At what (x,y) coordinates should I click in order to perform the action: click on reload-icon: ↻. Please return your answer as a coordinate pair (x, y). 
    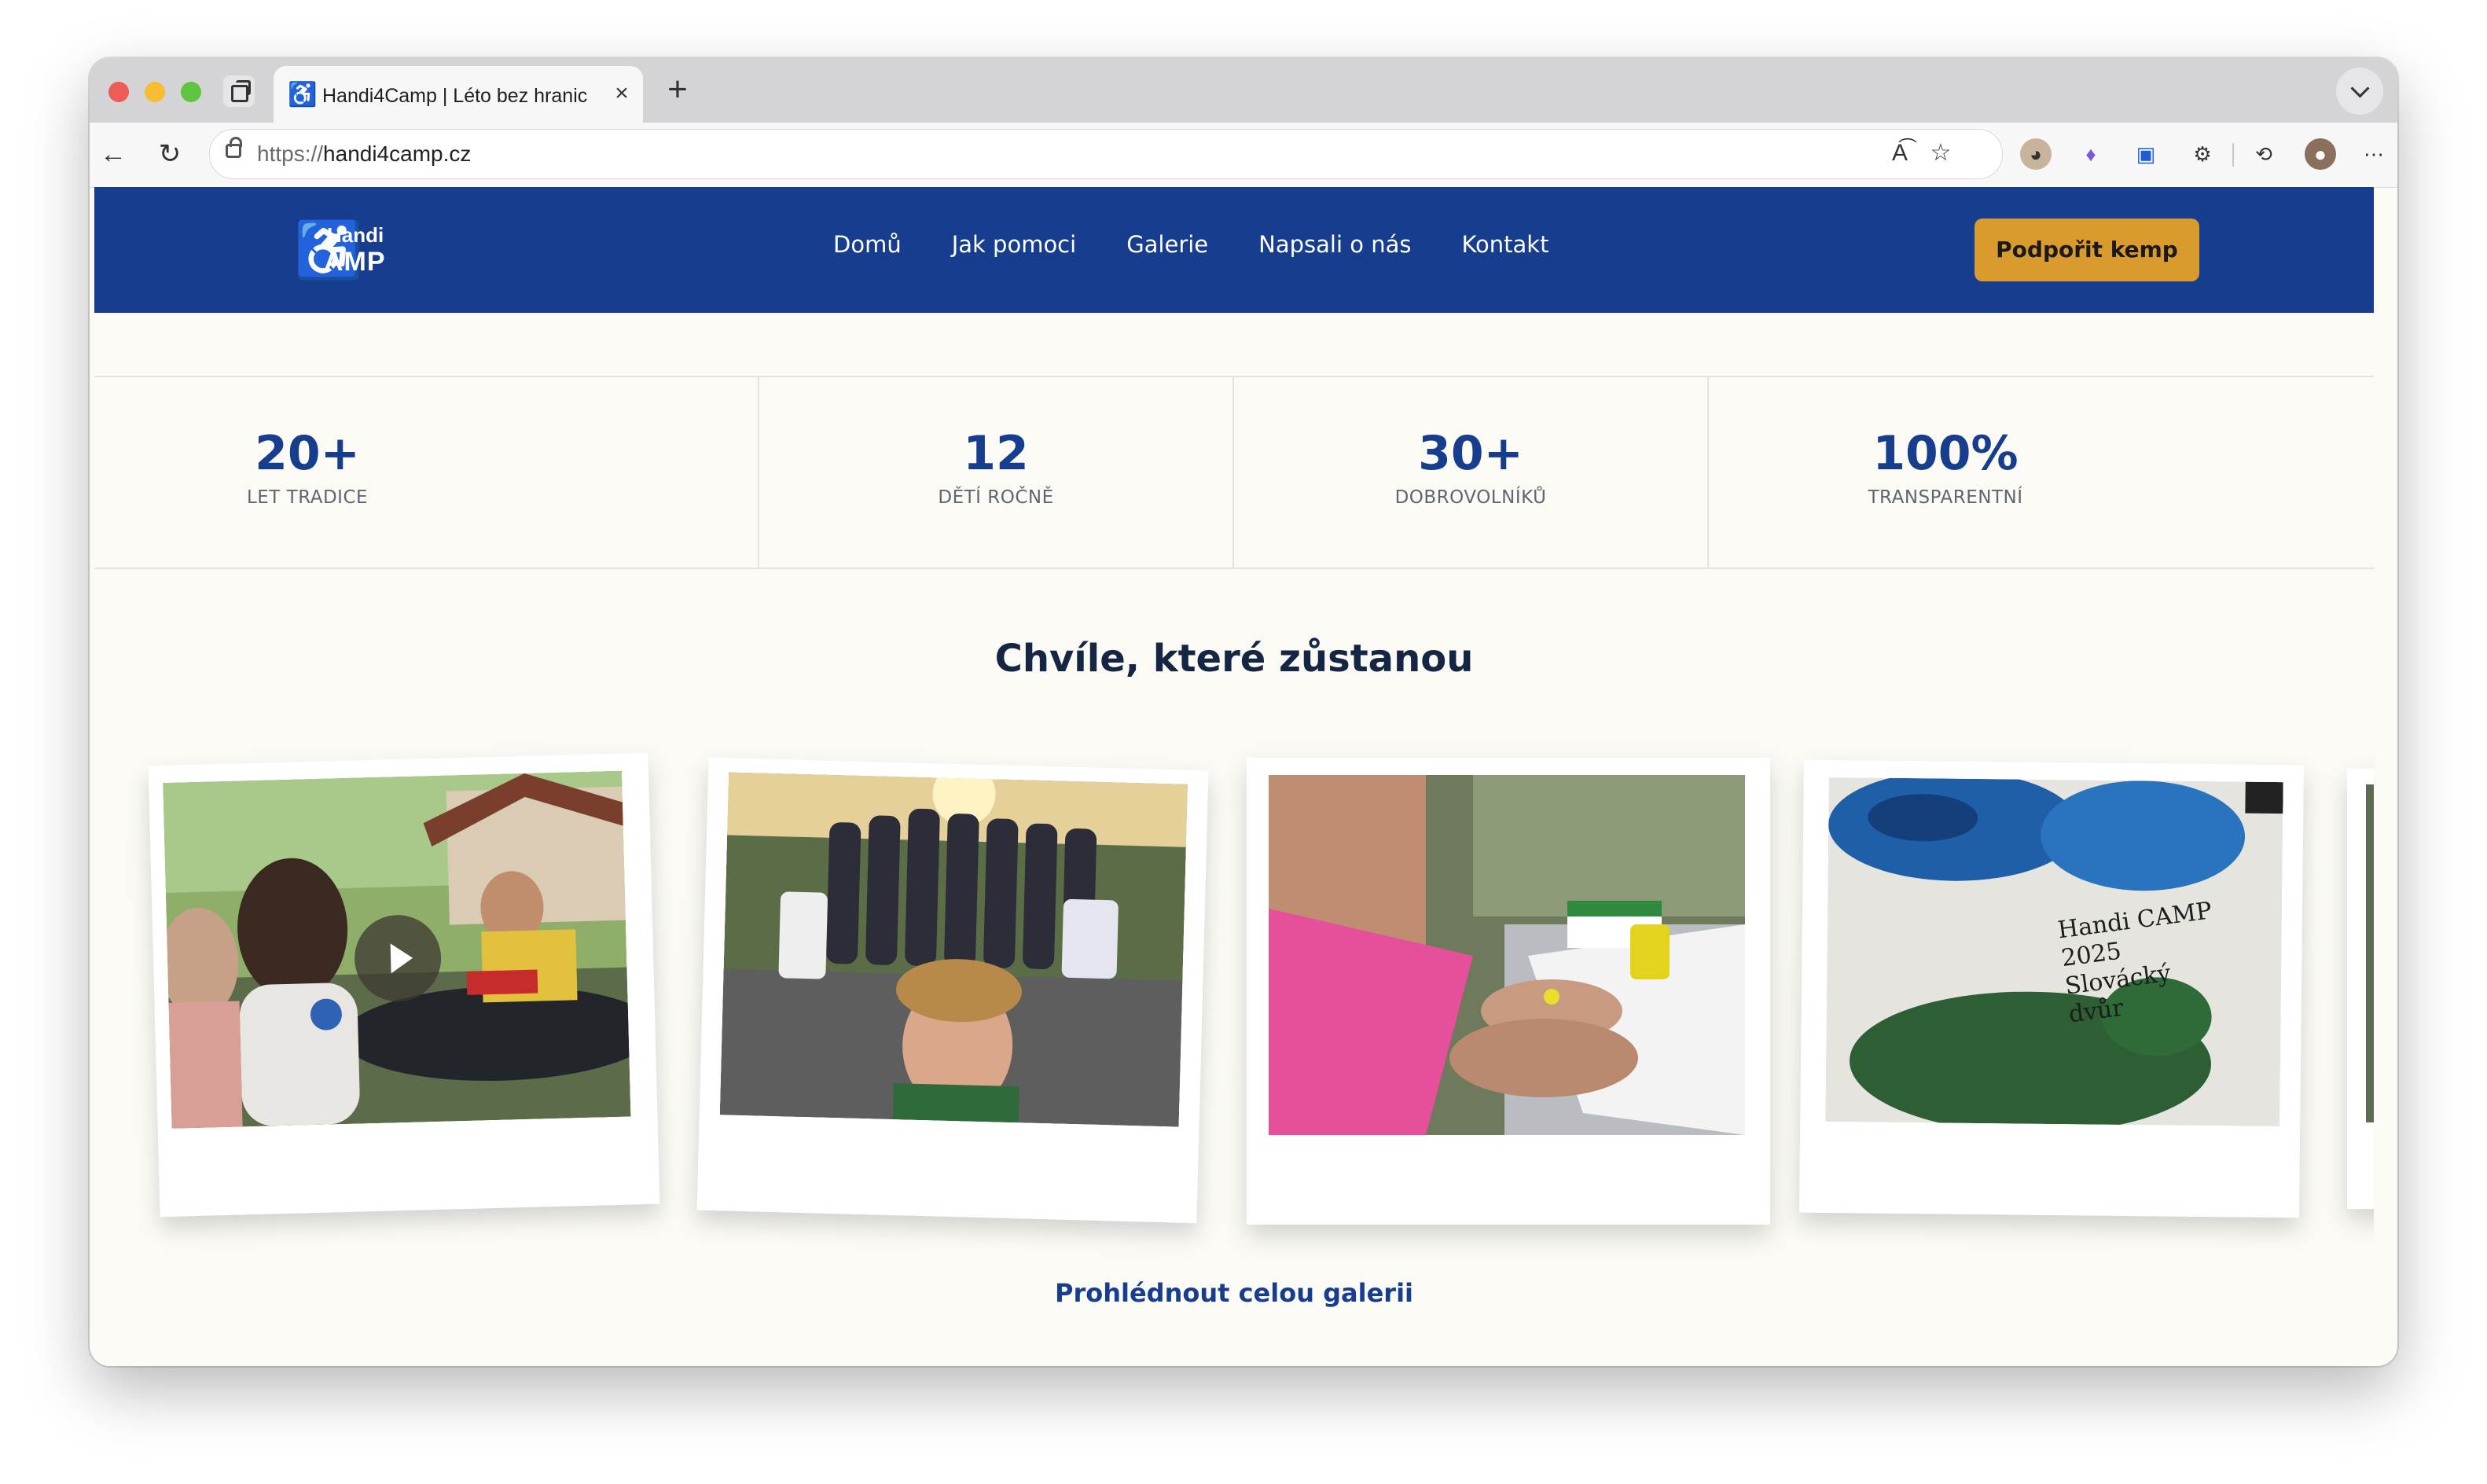
    Looking at the image, I should click on (169, 154).